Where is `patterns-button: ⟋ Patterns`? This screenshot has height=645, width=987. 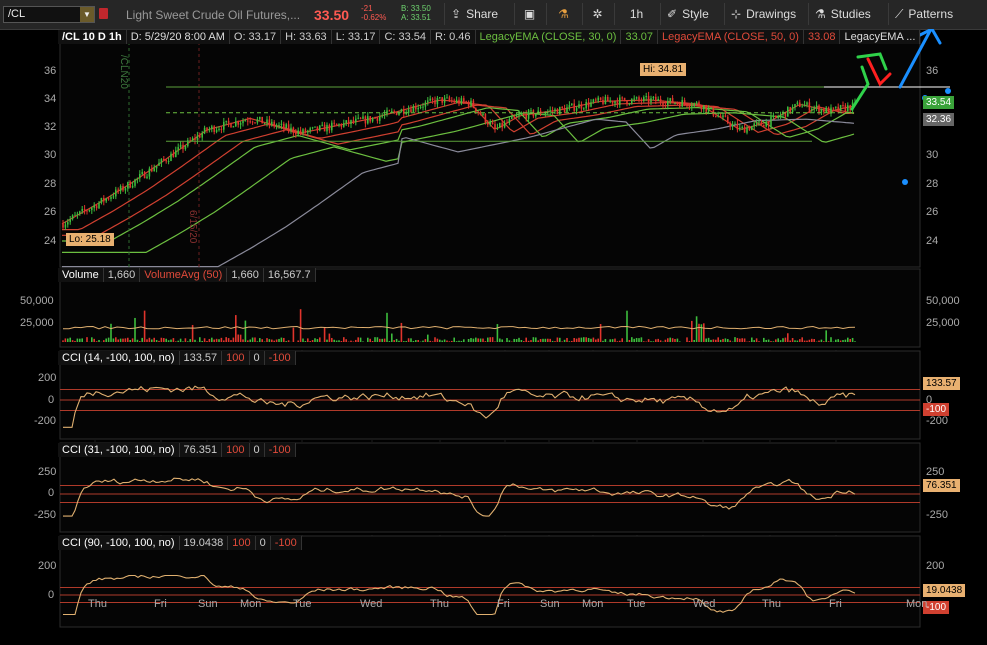
patterns-button: ⟋ Patterns is located at coordinates (928, 14).